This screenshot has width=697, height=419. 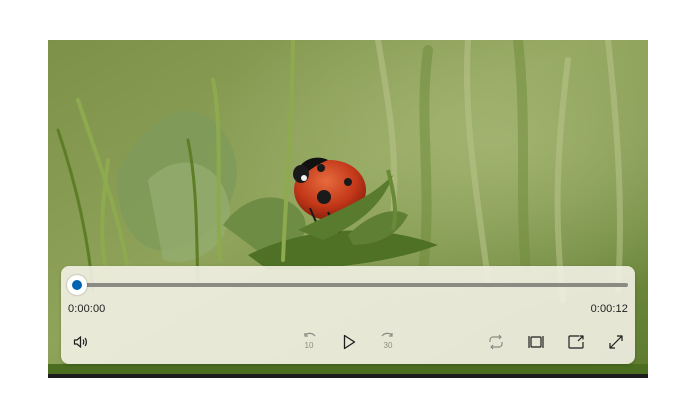 I want to click on skip-back-button: 10, so click(x=309, y=342).